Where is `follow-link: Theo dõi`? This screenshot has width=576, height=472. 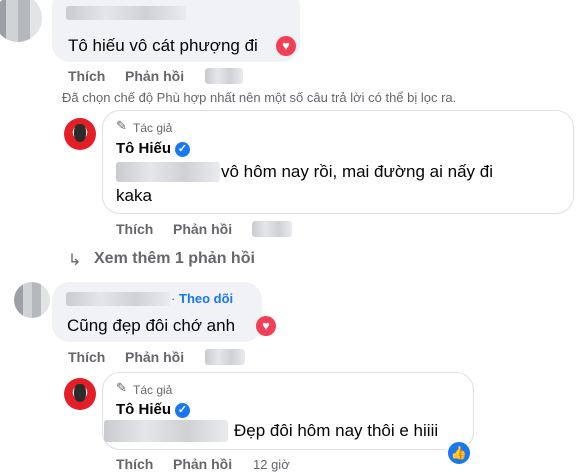
follow-link: Theo dõi is located at coordinates (206, 298).